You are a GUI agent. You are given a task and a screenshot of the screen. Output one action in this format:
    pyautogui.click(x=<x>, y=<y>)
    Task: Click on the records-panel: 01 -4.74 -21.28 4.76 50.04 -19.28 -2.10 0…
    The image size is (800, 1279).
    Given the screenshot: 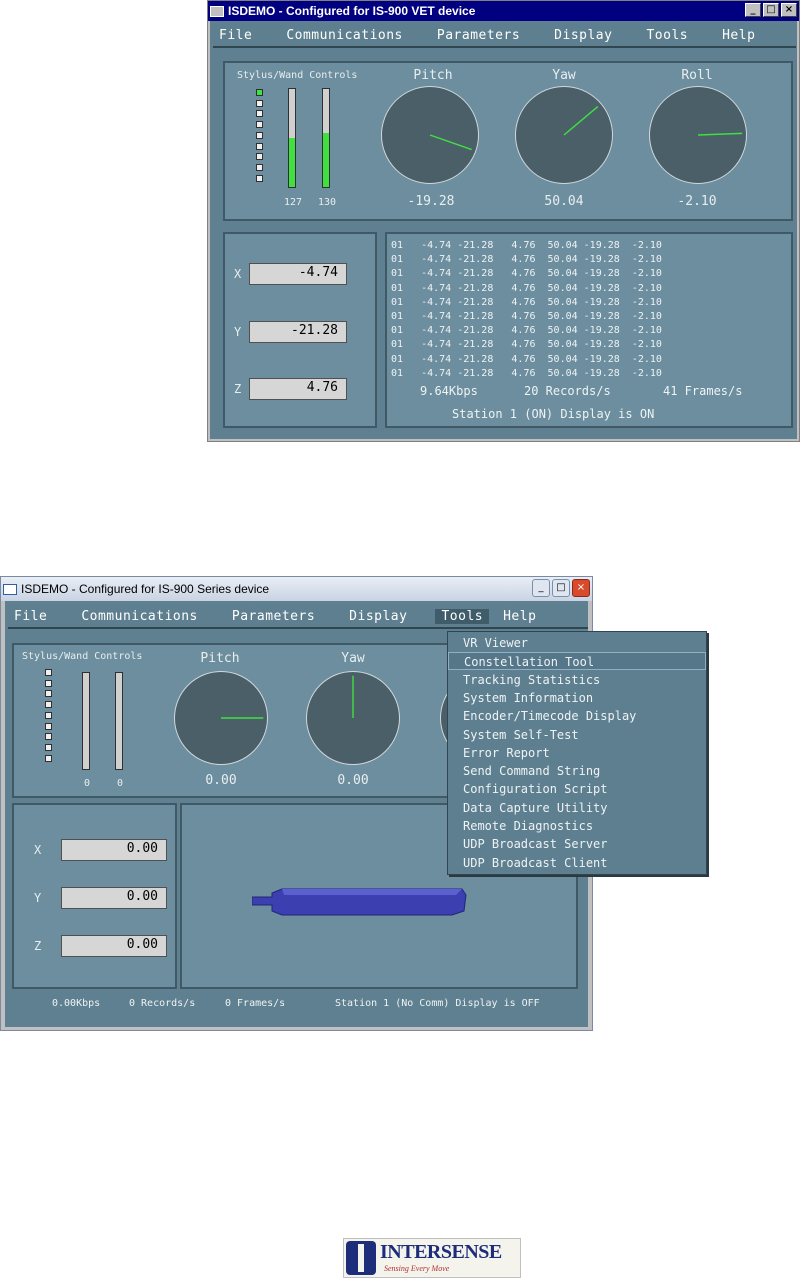 What is the action you would take?
    pyautogui.click(x=589, y=330)
    